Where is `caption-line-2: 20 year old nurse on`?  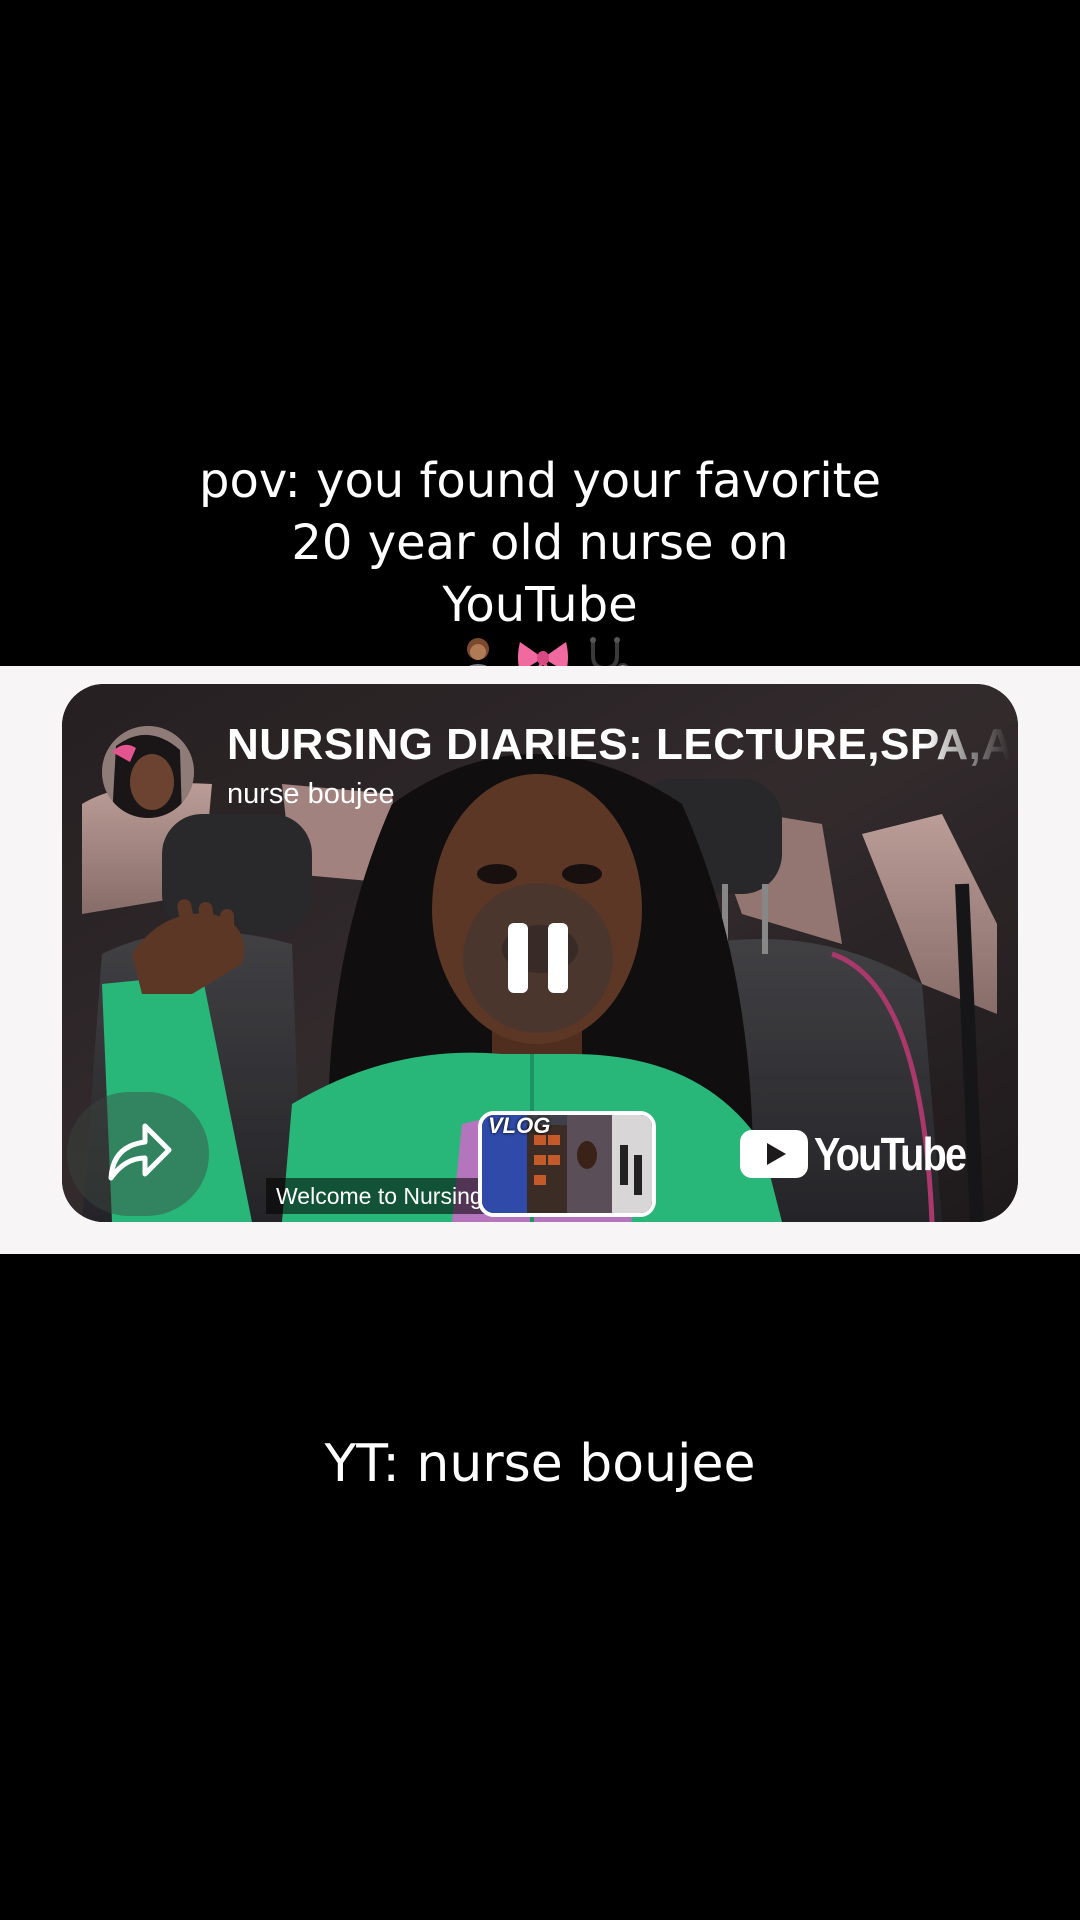
caption-line-2: 20 year old nurse on is located at coordinates (540, 543).